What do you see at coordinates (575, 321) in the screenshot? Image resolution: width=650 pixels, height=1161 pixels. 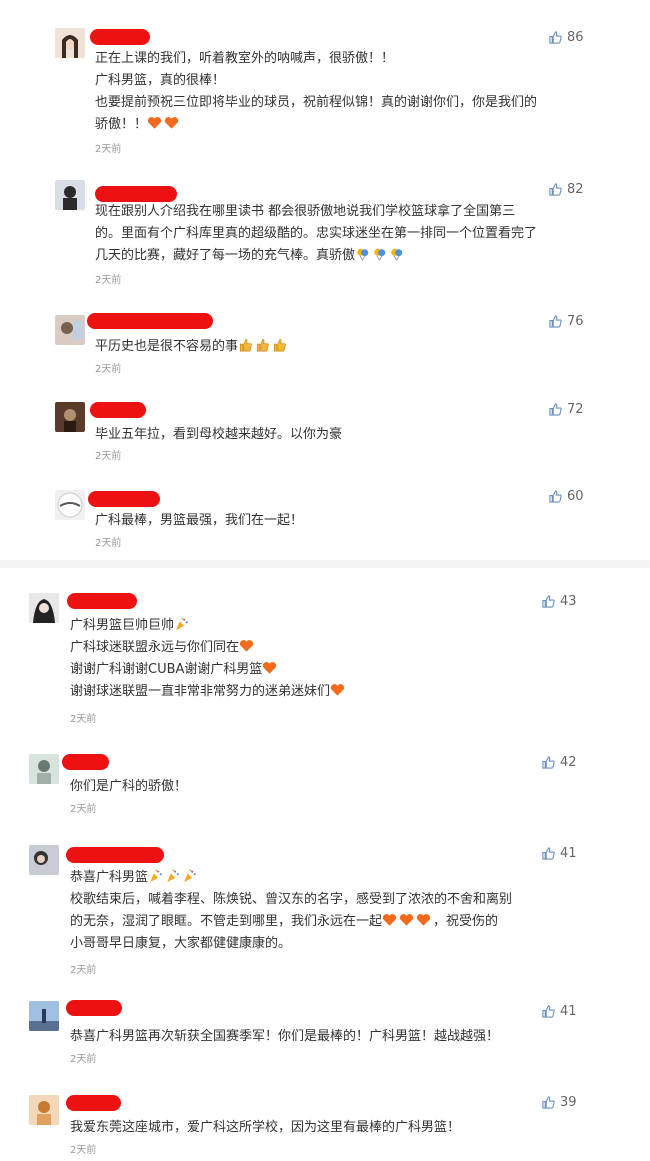 I see `like-count: 76` at bounding box center [575, 321].